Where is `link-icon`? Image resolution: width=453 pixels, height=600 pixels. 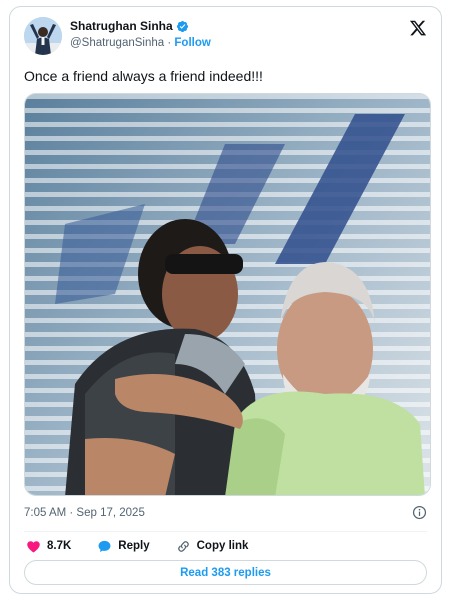 link-icon is located at coordinates (183, 546).